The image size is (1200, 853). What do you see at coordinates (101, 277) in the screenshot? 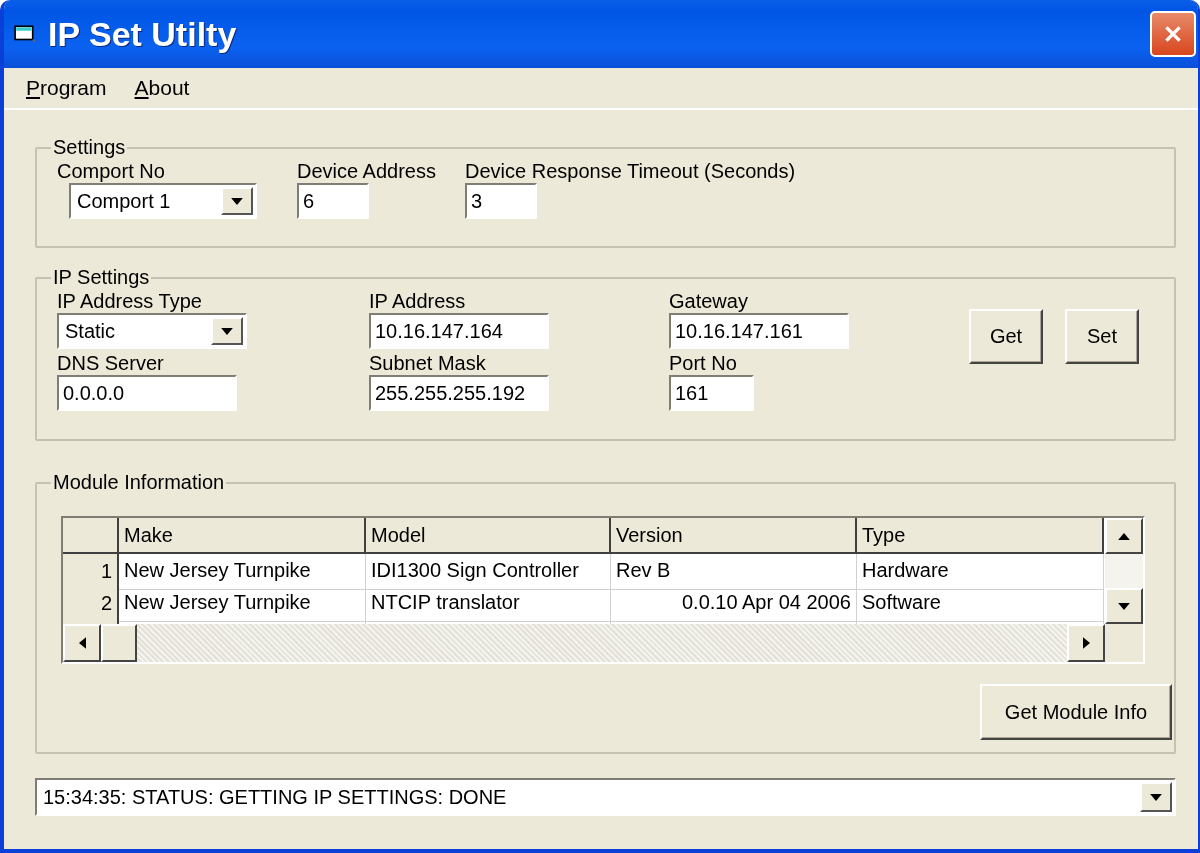
I see `group-label: IP Settings` at bounding box center [101, 277].